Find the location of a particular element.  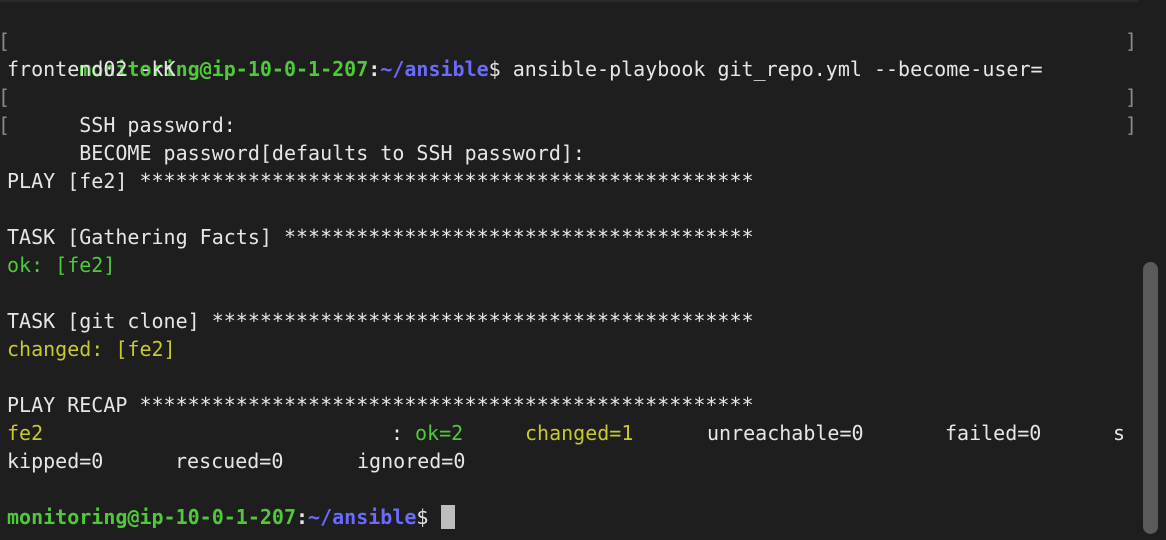

text-cursor is located at coordinates (447, 517).